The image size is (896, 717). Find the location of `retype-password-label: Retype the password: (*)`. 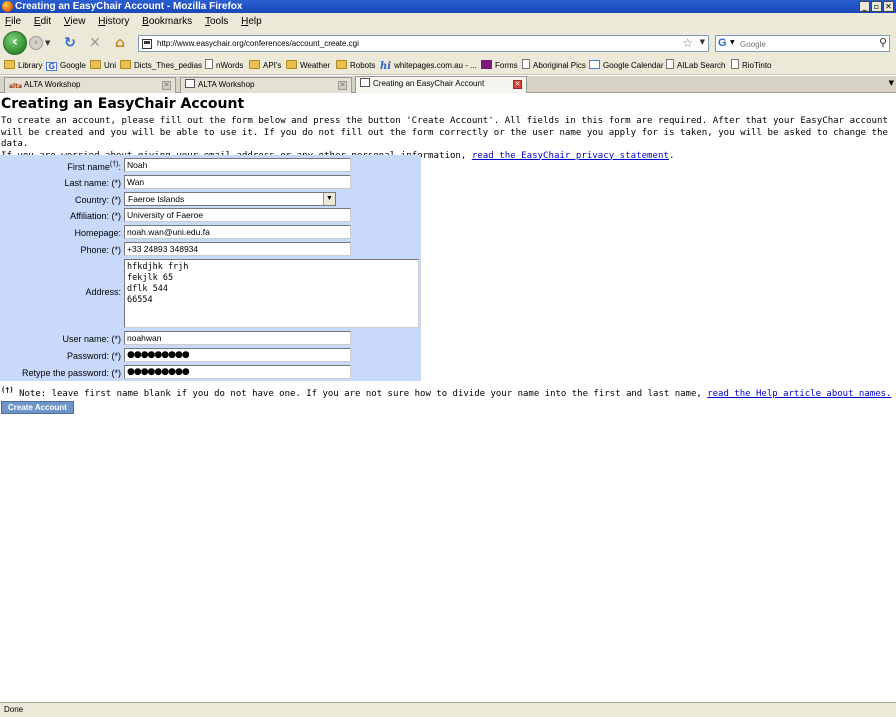

retype-password-label: Retype the password: (*) is located at coordinates (71, 373).